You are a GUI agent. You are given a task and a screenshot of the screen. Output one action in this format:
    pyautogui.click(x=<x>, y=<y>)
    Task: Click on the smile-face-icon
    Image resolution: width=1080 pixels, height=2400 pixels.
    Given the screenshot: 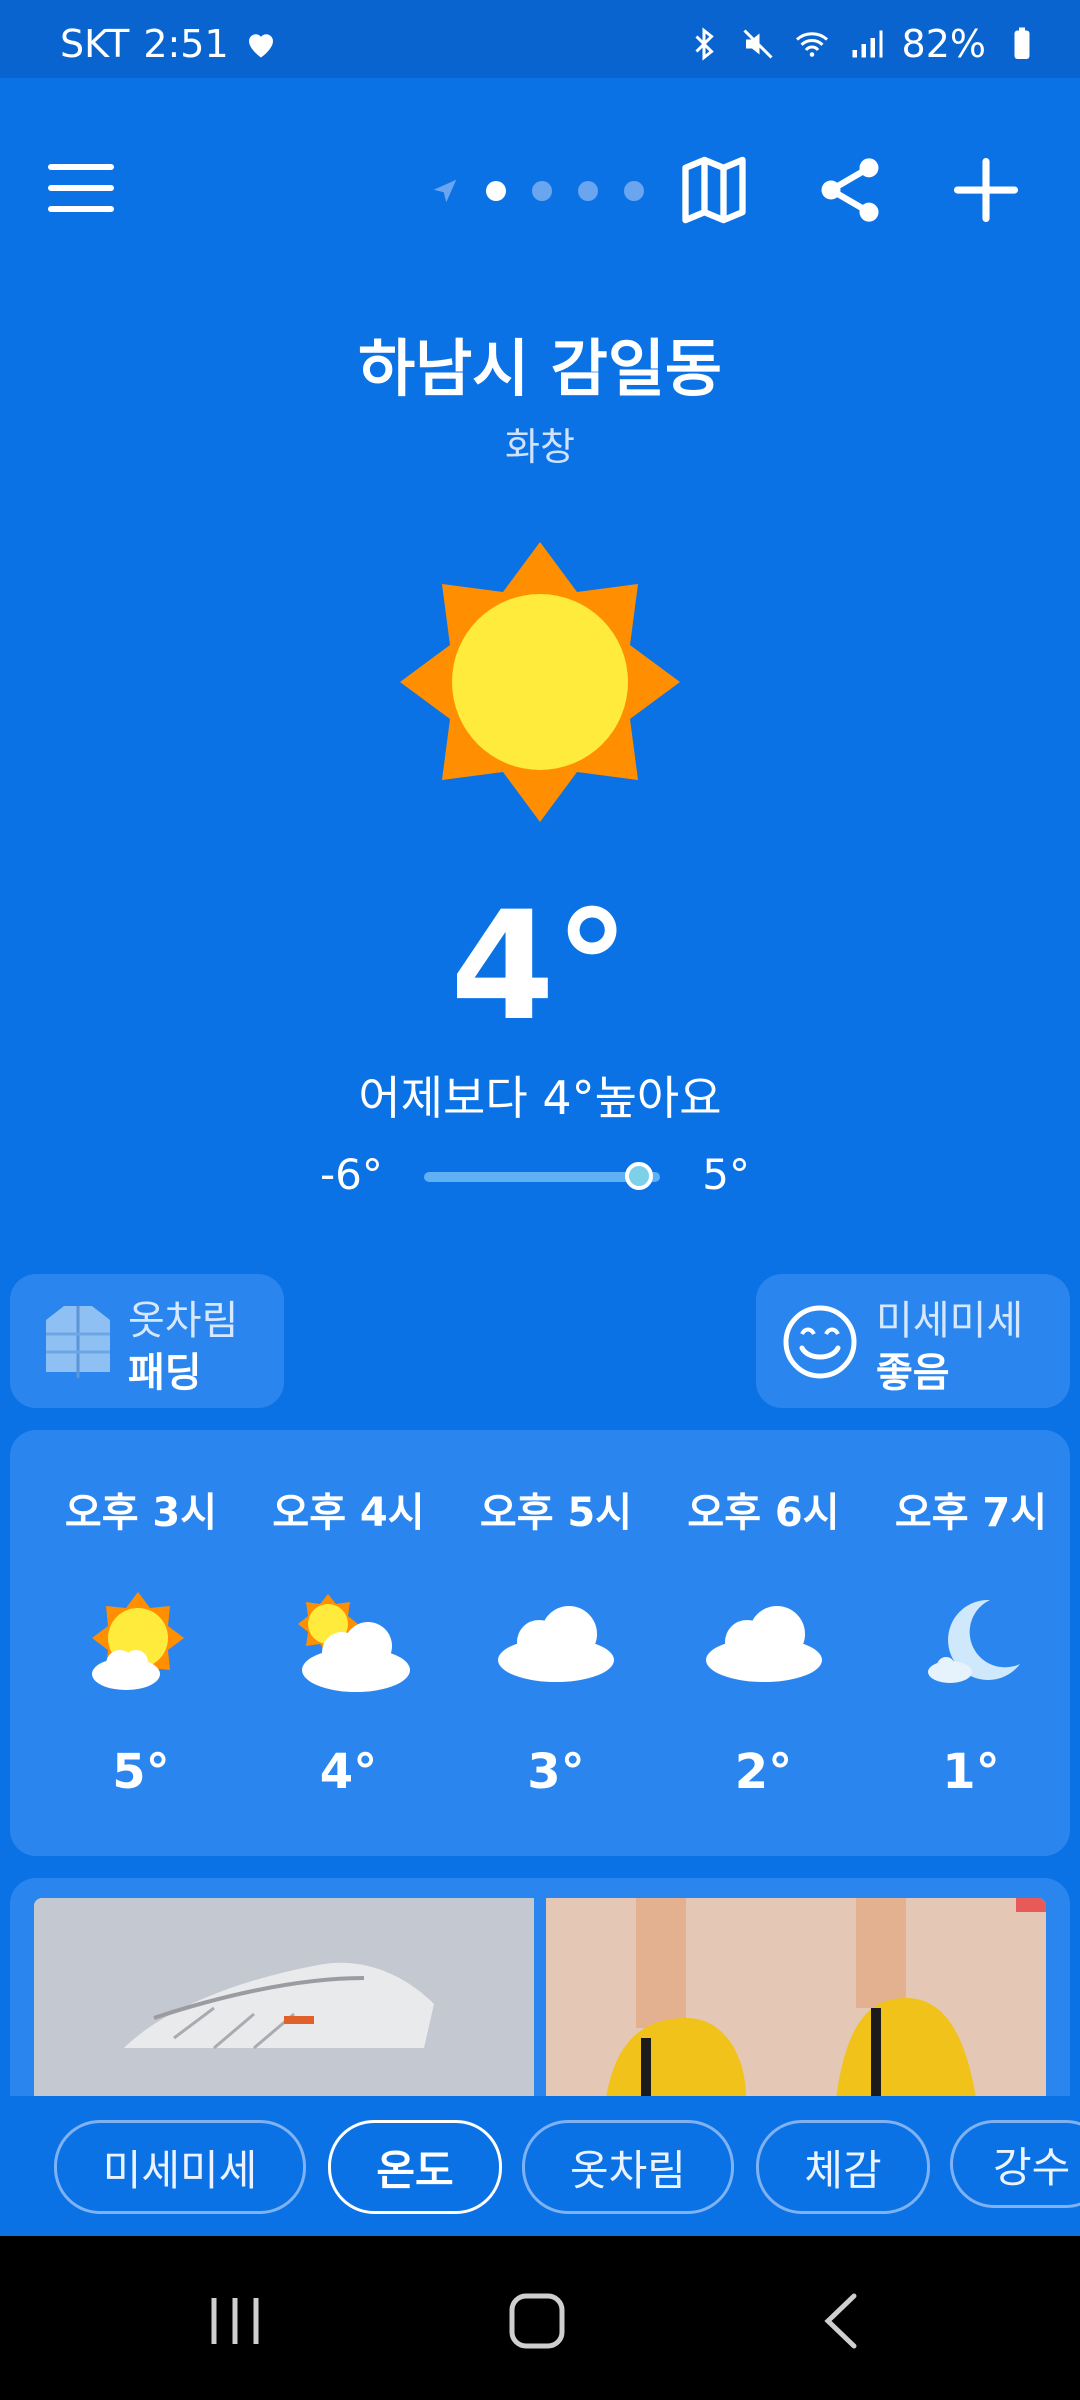 What is the action you would take?
    pyautogui.click(x=820, y=1342)
    